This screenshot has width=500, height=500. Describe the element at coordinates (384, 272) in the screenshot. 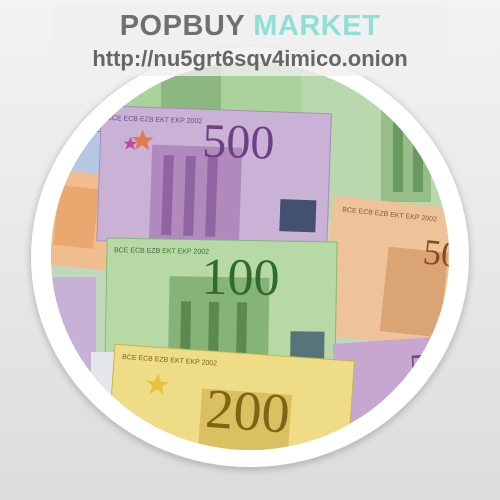

I see `banknote-50-right: BCE ECB EZB EKT EKP 2002 50` at that location.